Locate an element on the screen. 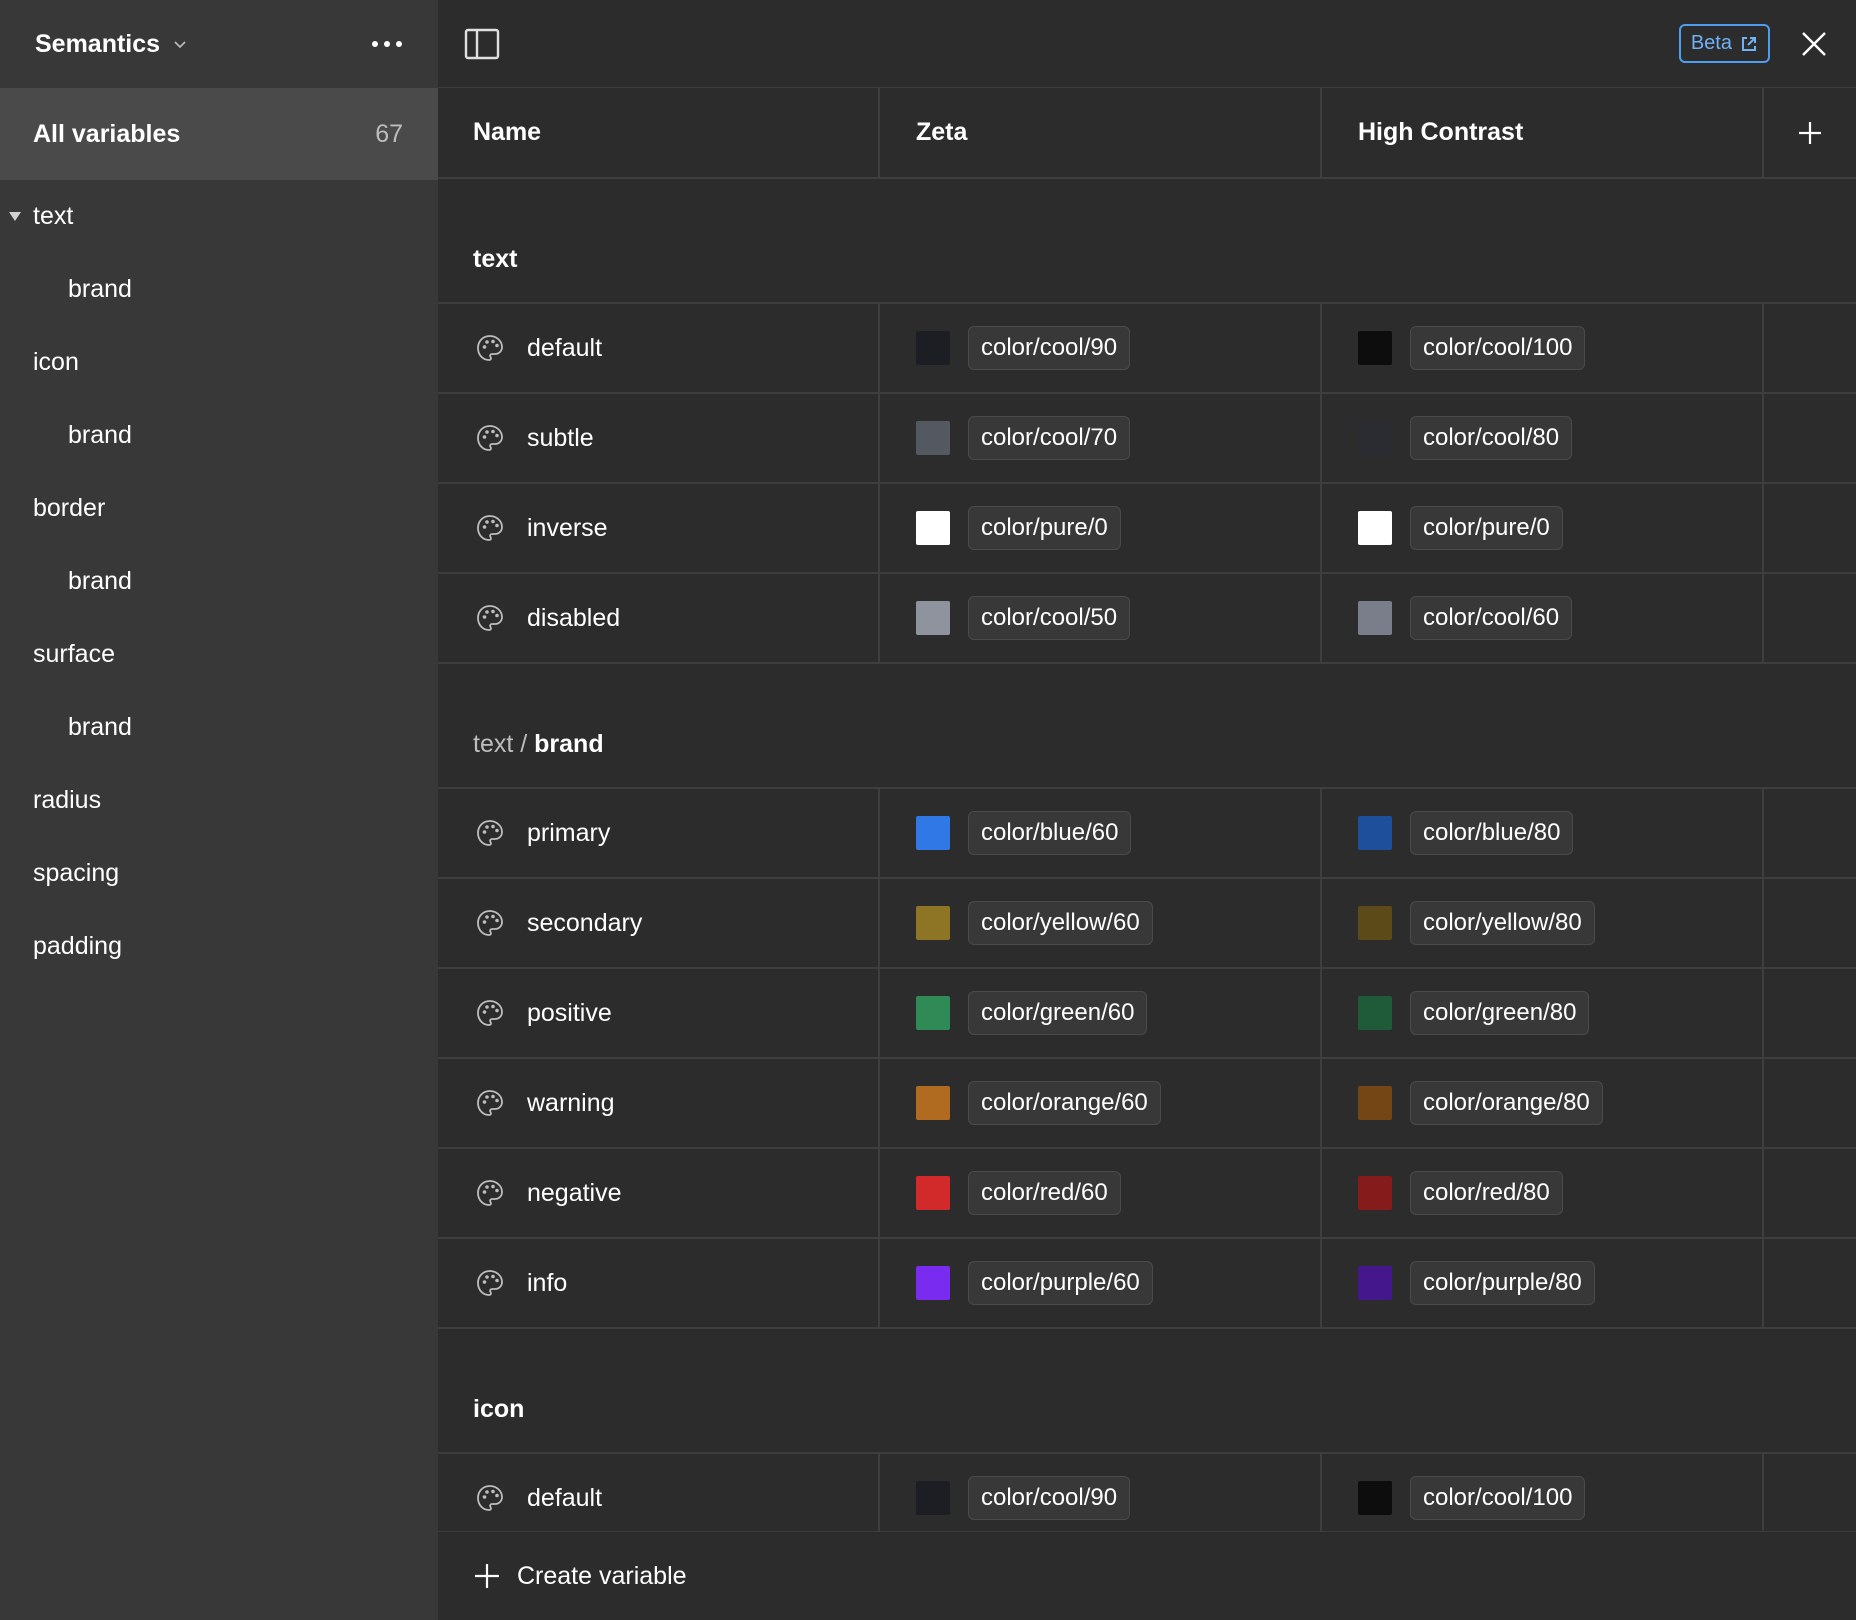 The height and width of the screenshot is (1620, 1856). variable-name: primary is located at coordinates (569, 832).